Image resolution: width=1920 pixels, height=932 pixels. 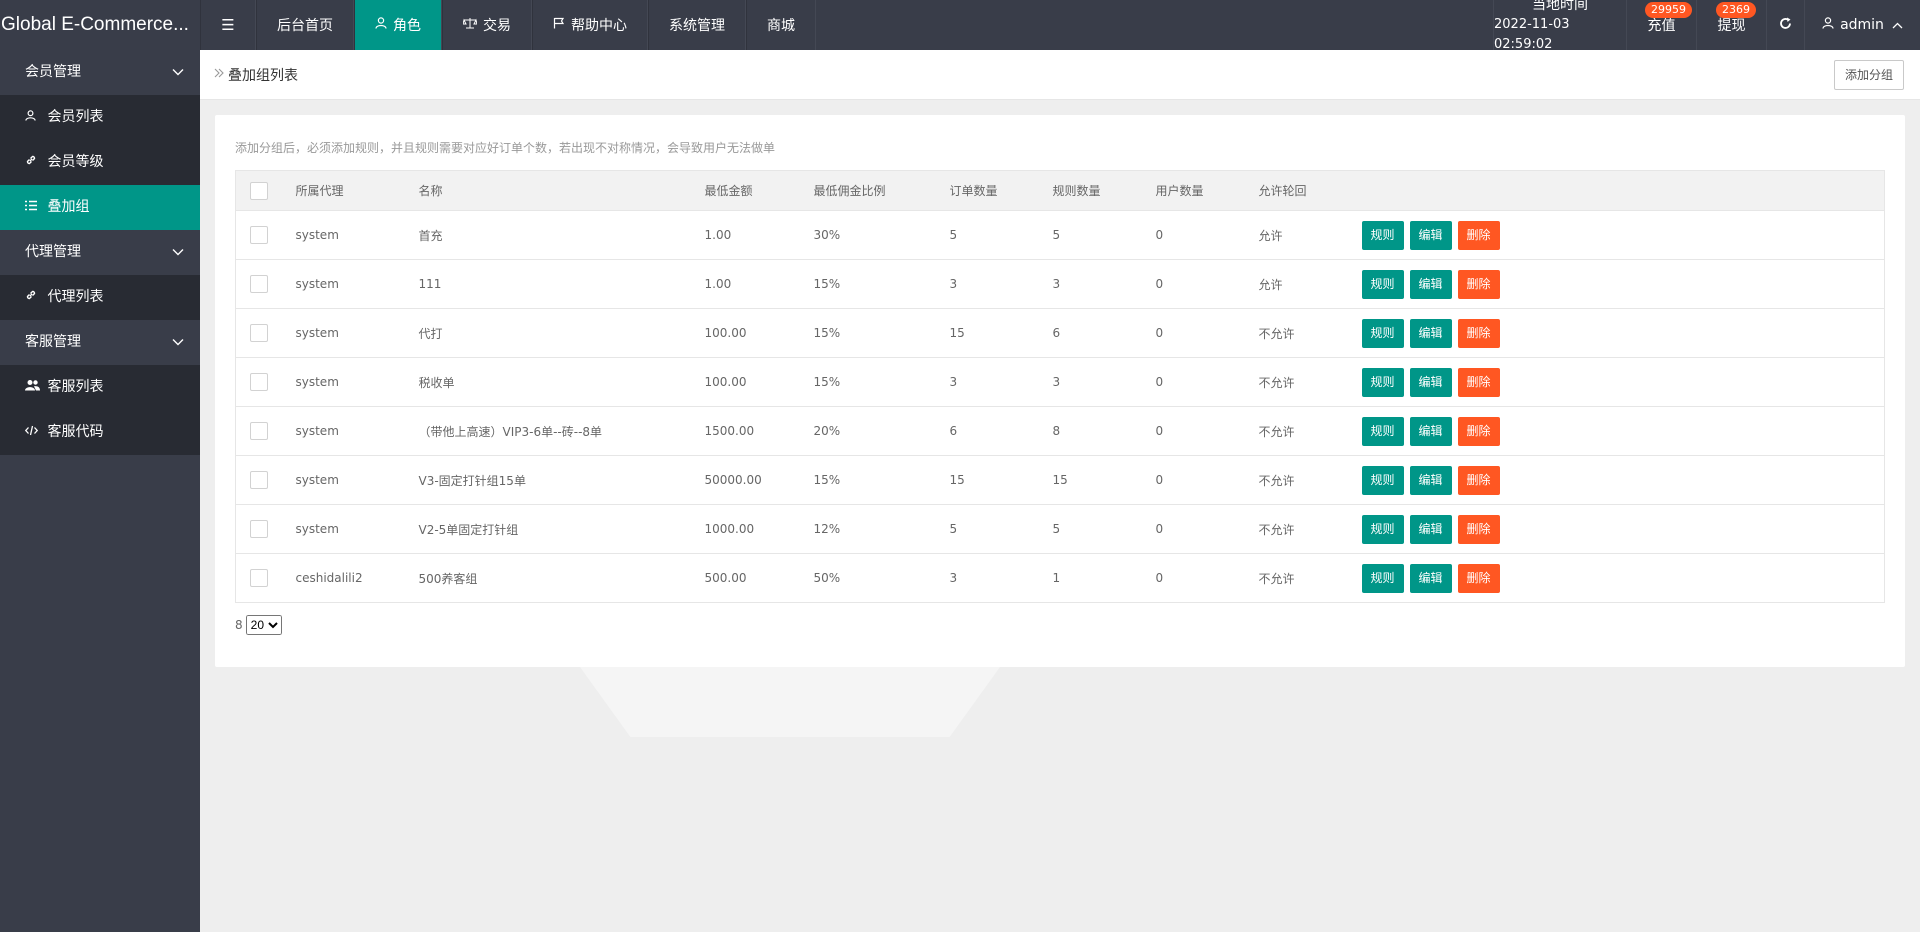 I want to click on cell-agent: system, so click(x=347, y=235).